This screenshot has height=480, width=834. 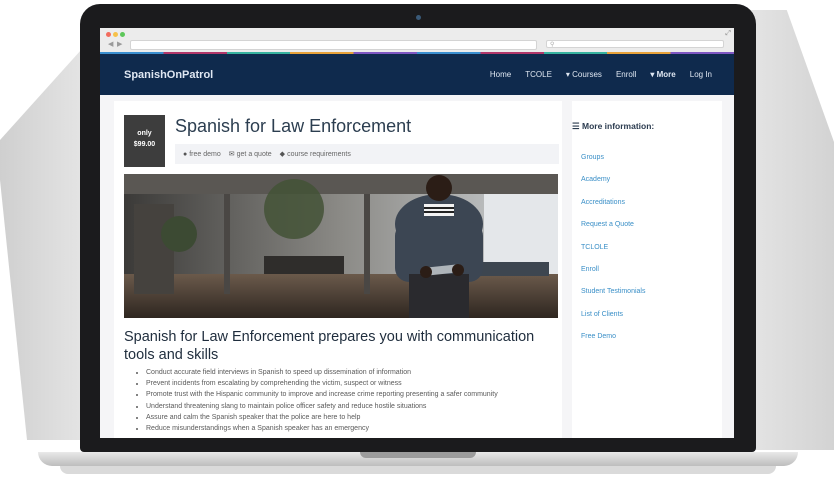 I want to click on price-label: only, so click(x=144, y=133).